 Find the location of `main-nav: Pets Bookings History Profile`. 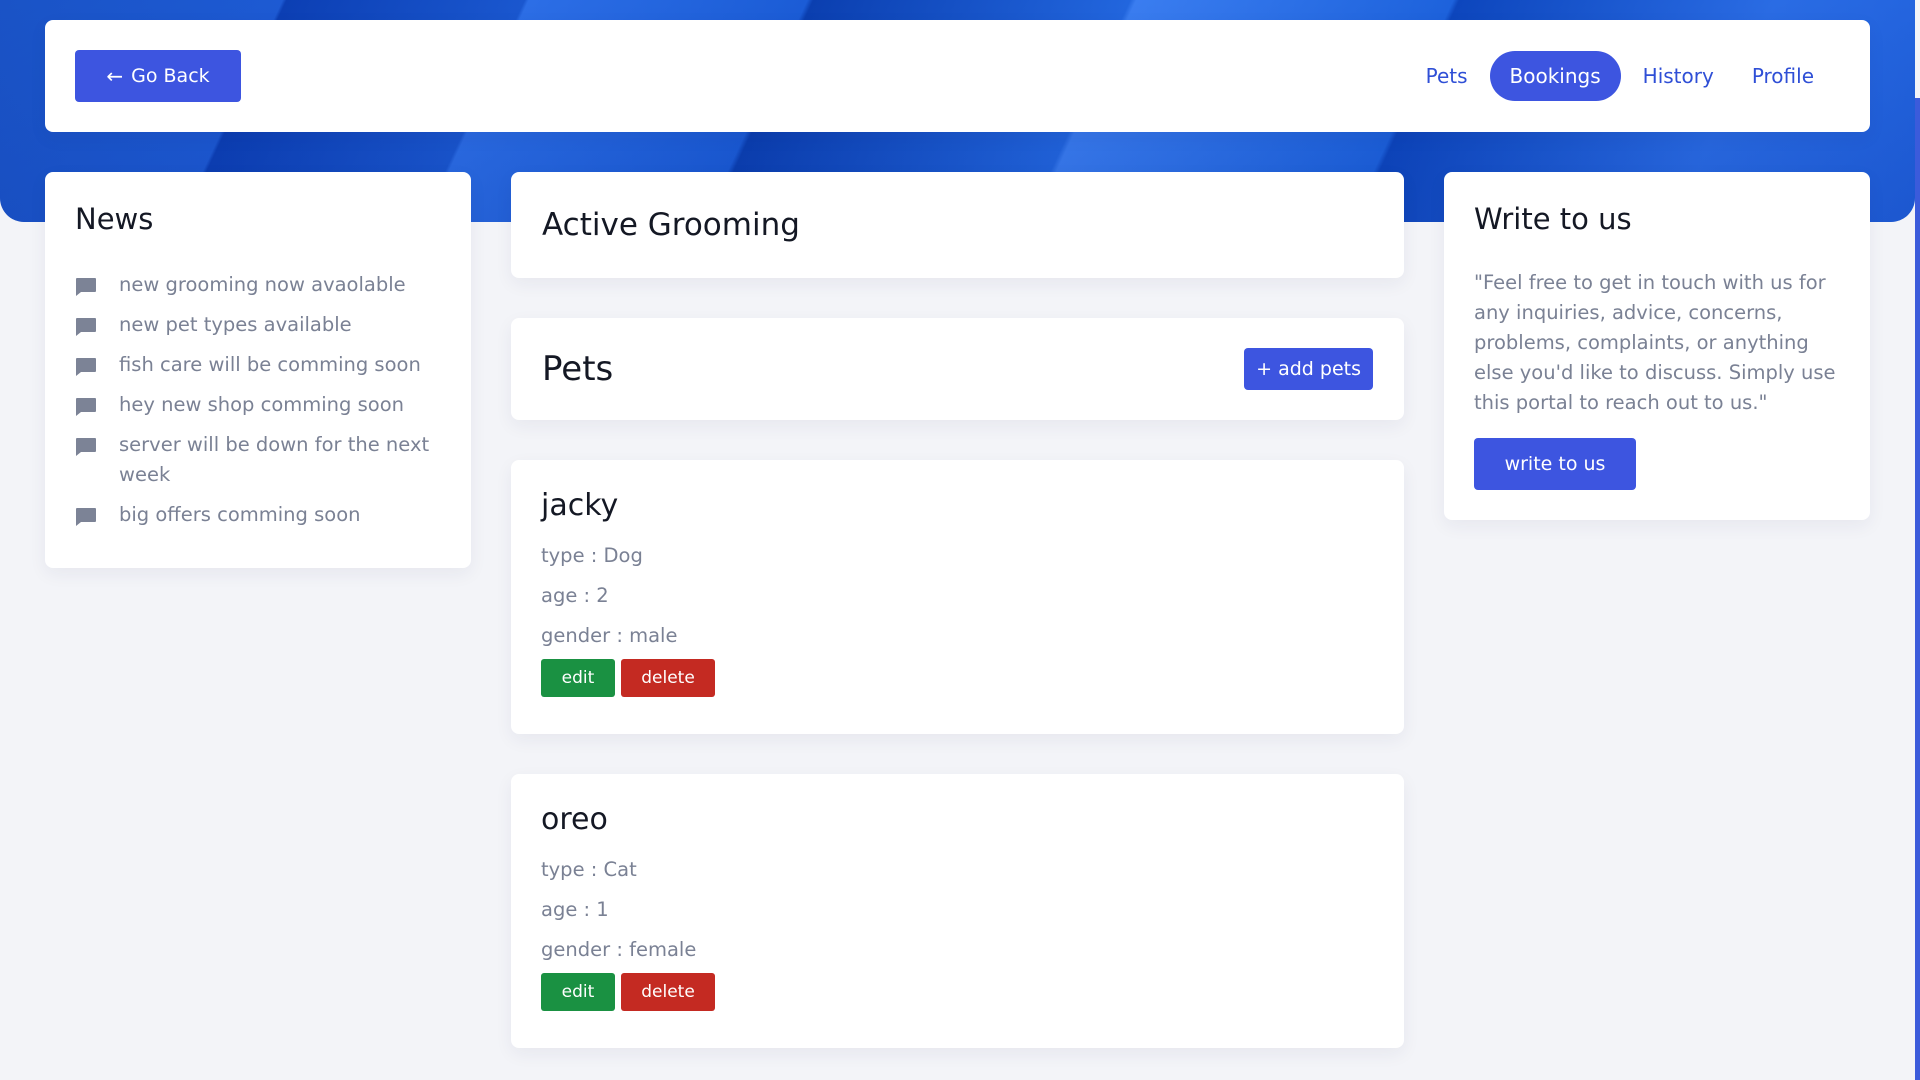

main-nav: Pets Bookings History Profile is located at coordinates (1620, 76).